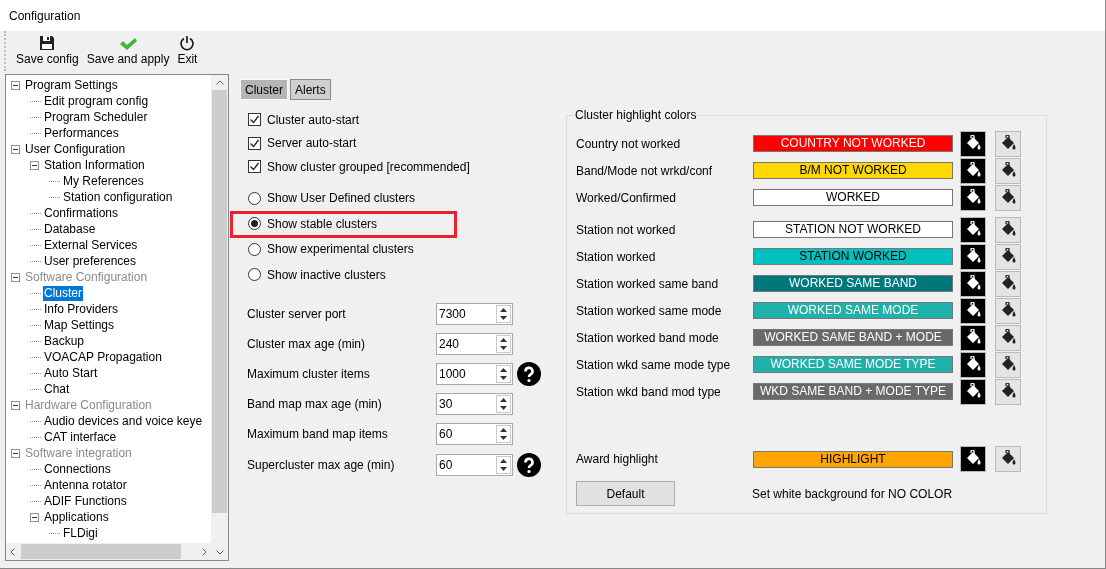 The width and height of the screenshot is (1106, 569). I want to click on field-label: Cluster max age (min), so click(307, 344).